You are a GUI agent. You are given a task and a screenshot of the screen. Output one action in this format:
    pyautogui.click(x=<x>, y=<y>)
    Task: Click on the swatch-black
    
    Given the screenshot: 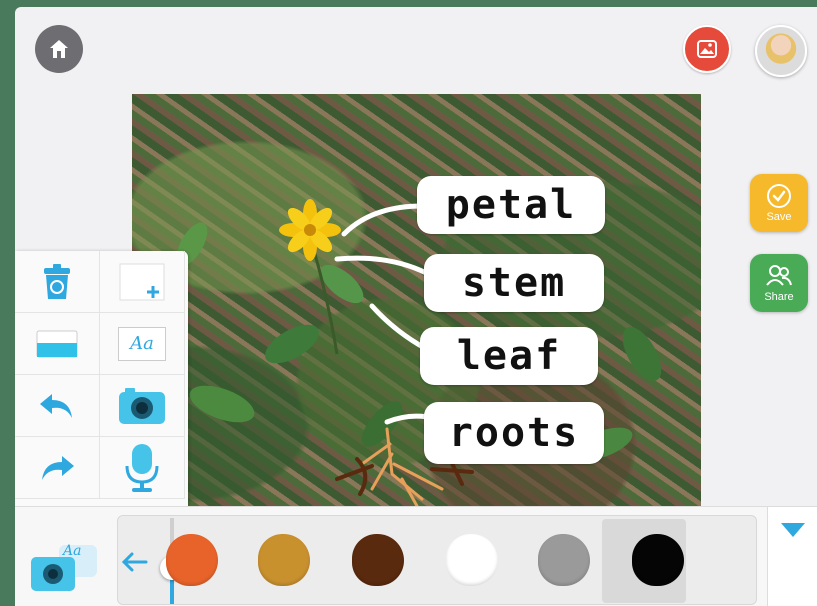 What is the action you would take?
    pyautogui.click(x=658, y=560)
    